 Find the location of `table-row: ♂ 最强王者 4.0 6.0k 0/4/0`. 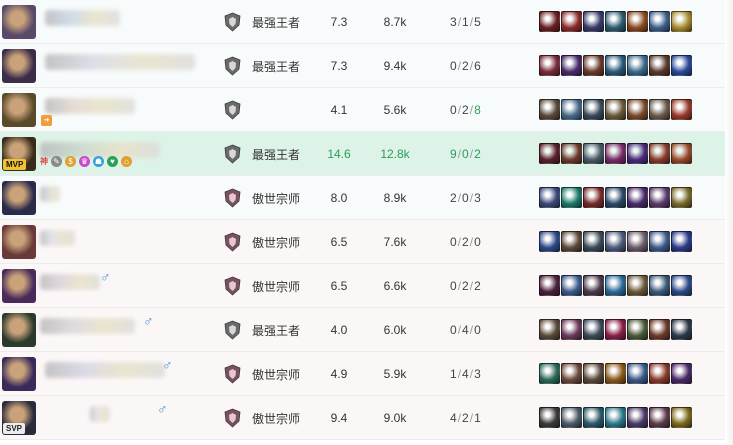

table-row: ♂ 最强王者 4.0 6.0k 0/4/0 is located at coordinates (366, 330).